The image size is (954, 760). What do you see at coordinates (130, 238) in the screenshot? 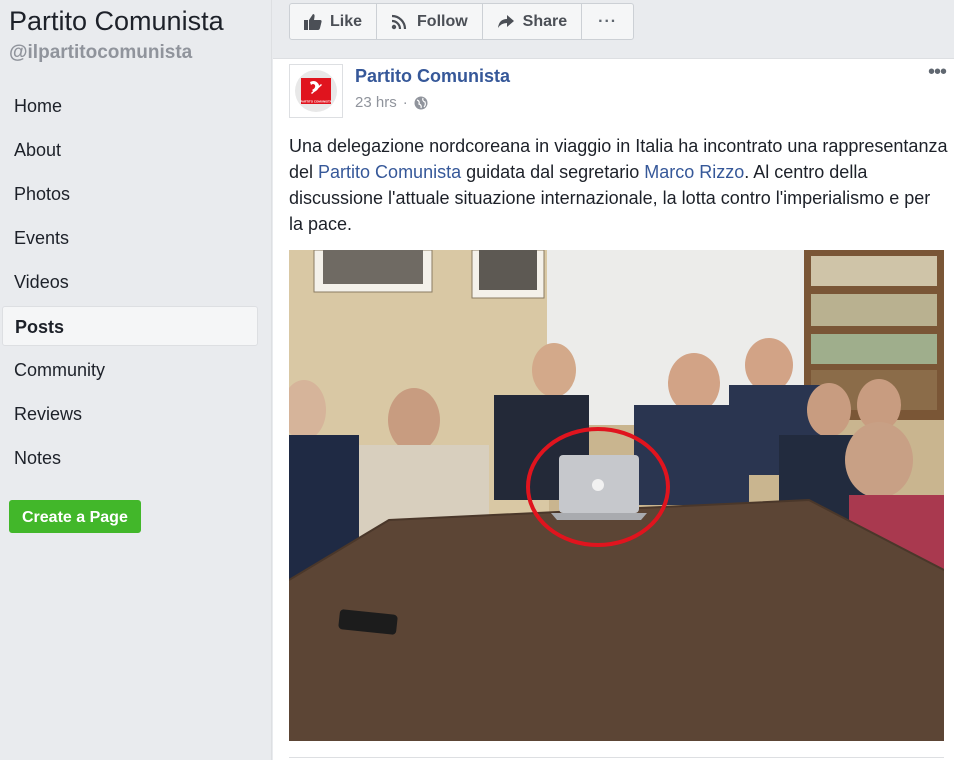
I see `nav-item-events: Events` at bounding box center [130, 238].